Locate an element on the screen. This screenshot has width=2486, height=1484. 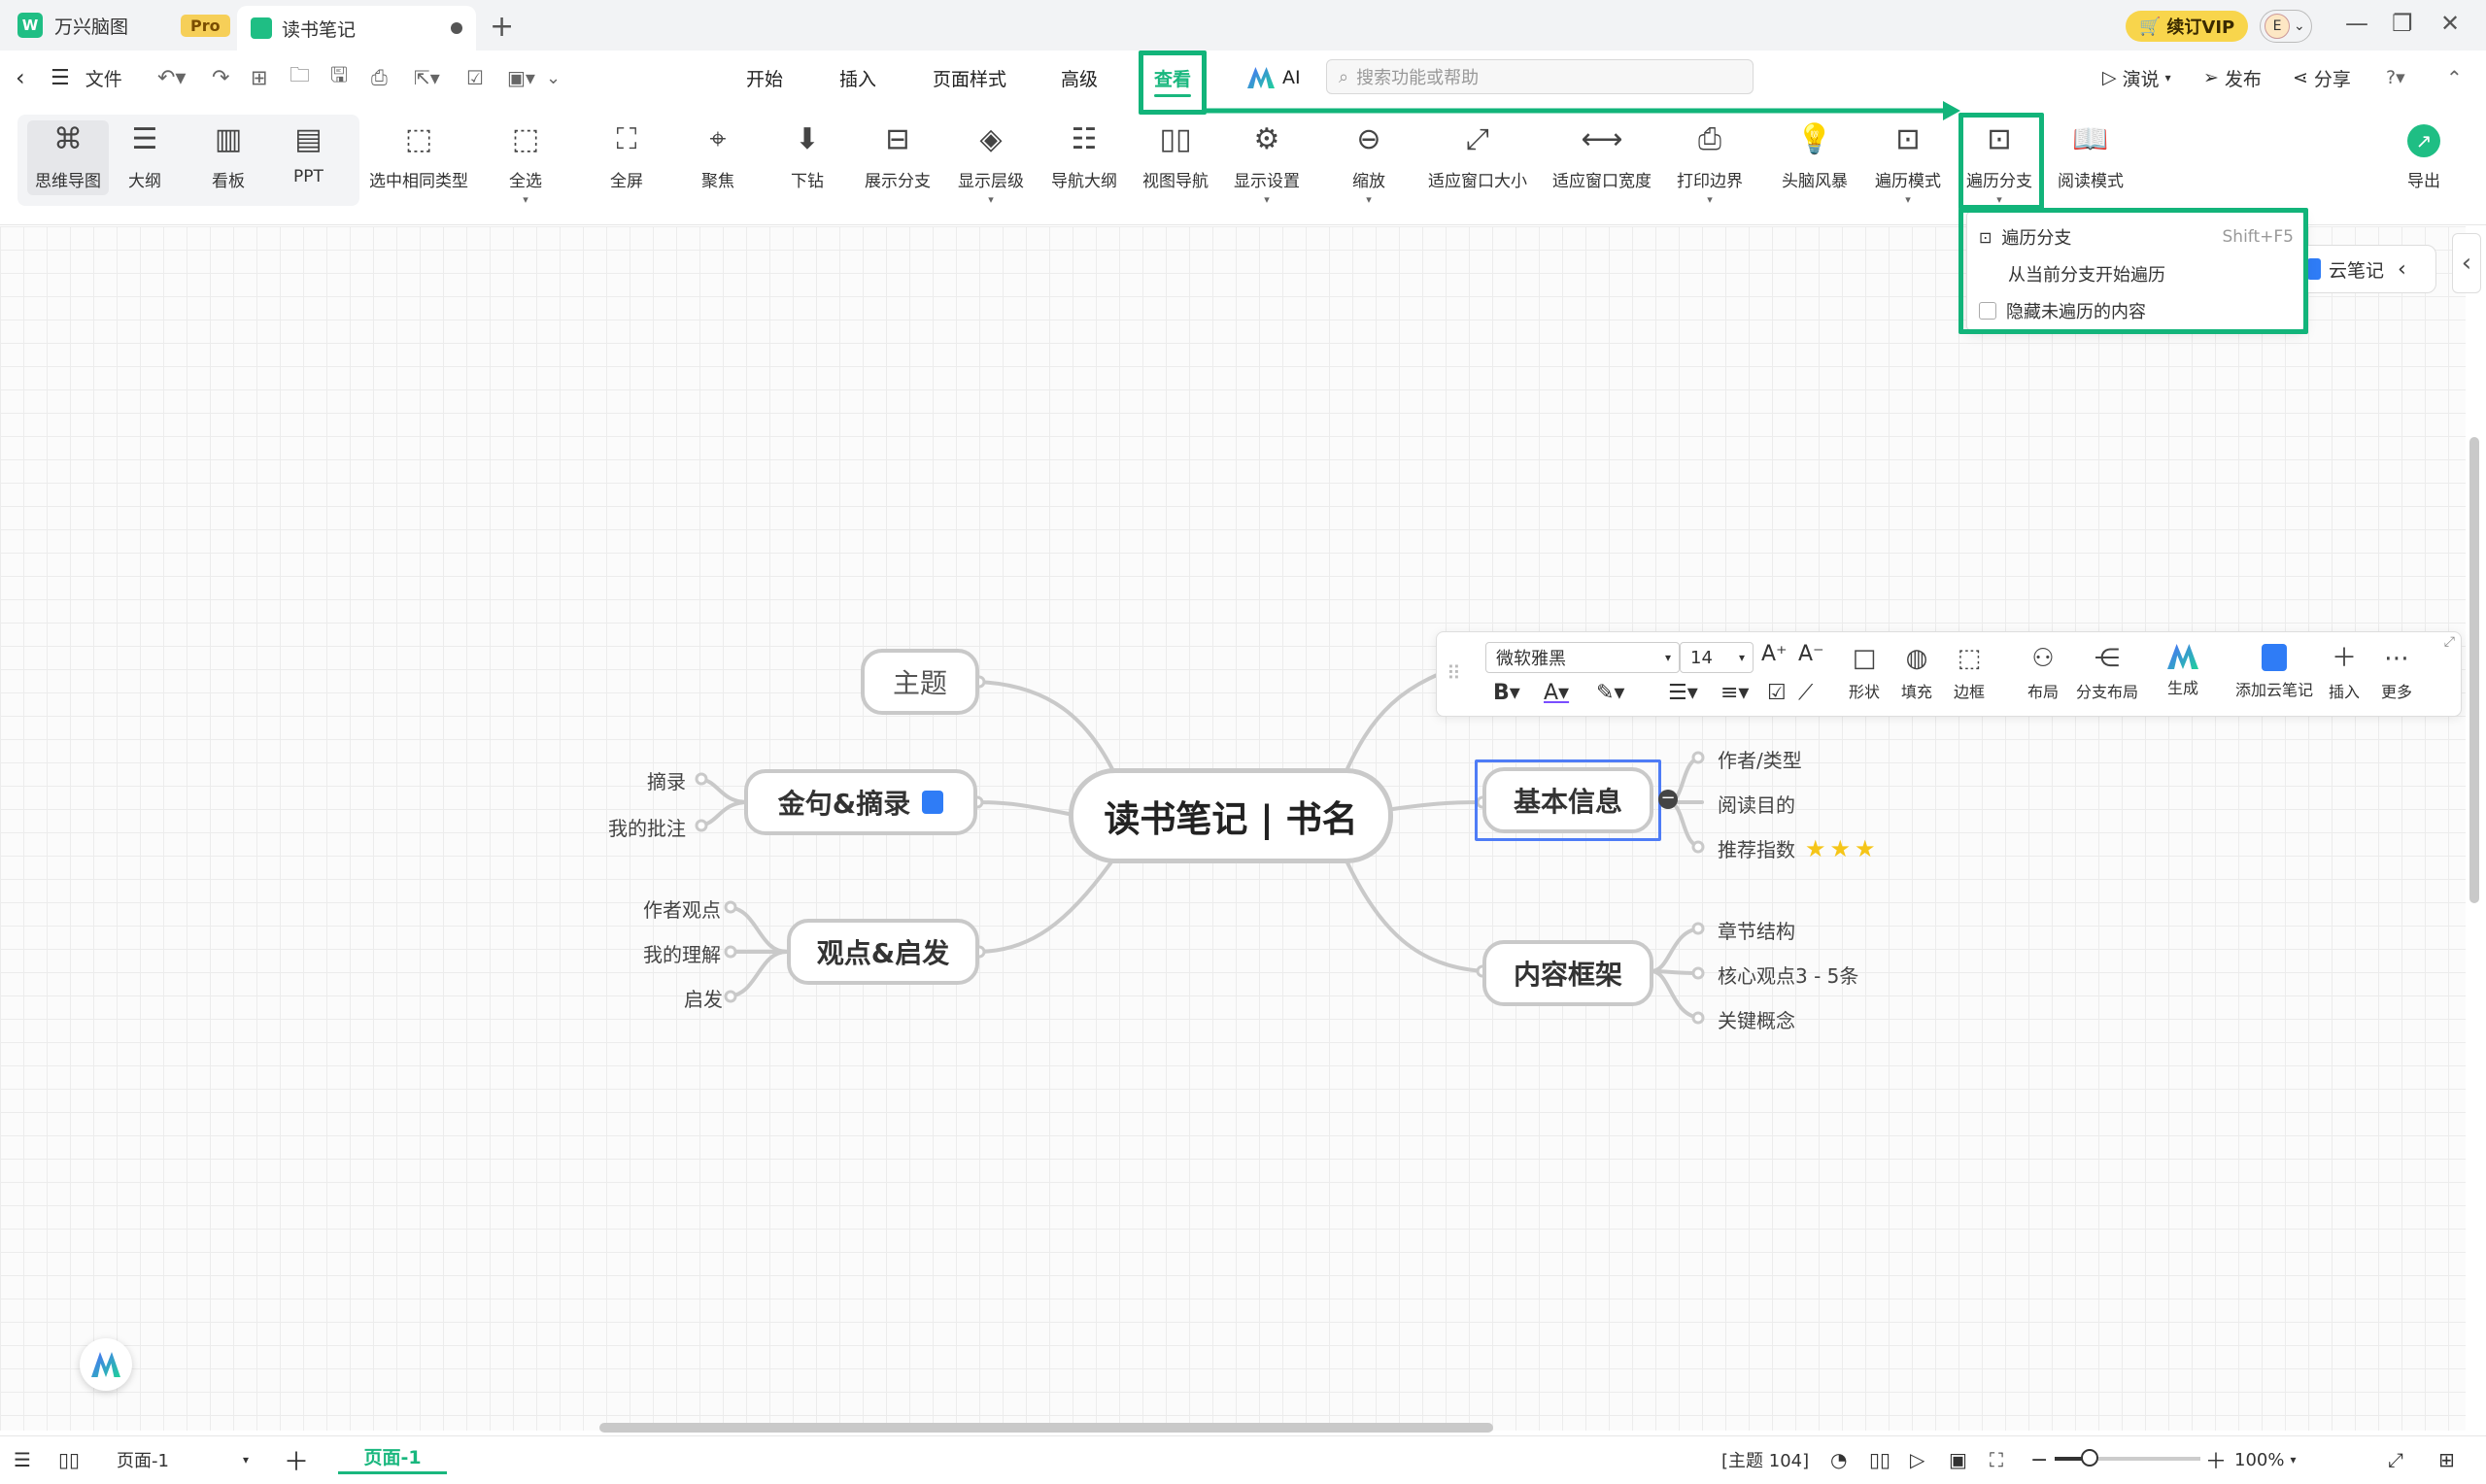
cloud-note-button: 云笔记 ‹ is located at coordinates (2363, 269).